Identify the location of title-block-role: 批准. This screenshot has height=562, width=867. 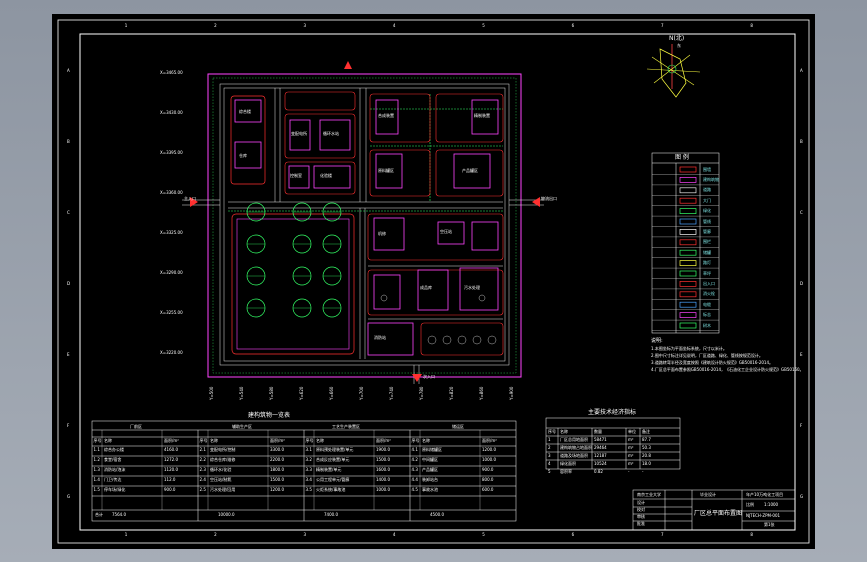
(641, 523).